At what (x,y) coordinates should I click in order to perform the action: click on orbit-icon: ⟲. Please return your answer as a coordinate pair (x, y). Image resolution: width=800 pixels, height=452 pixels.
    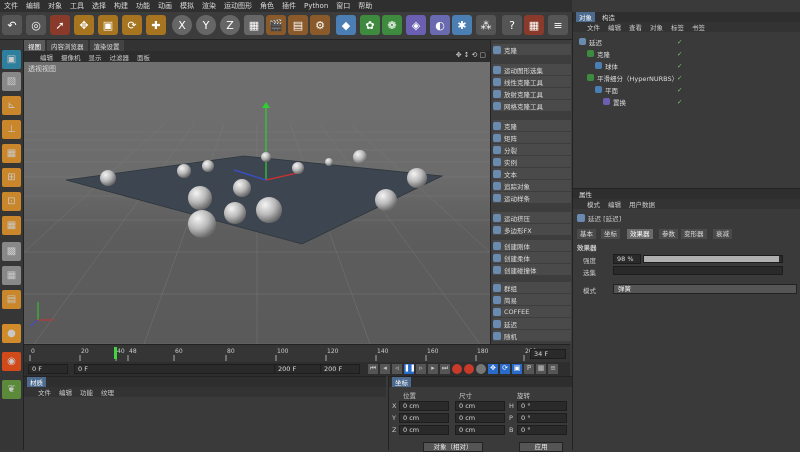
    Looking at the image, I should click on (475, 55).